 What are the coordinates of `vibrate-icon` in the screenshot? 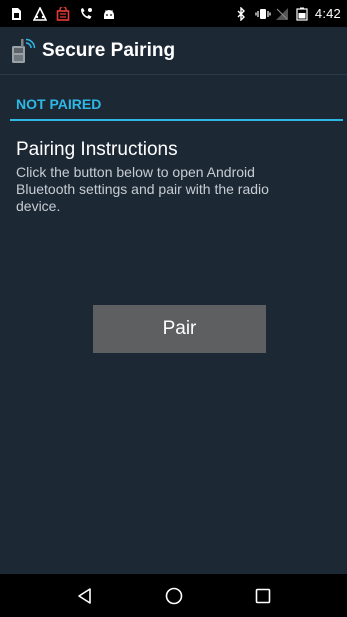 It's located at (263, 13).